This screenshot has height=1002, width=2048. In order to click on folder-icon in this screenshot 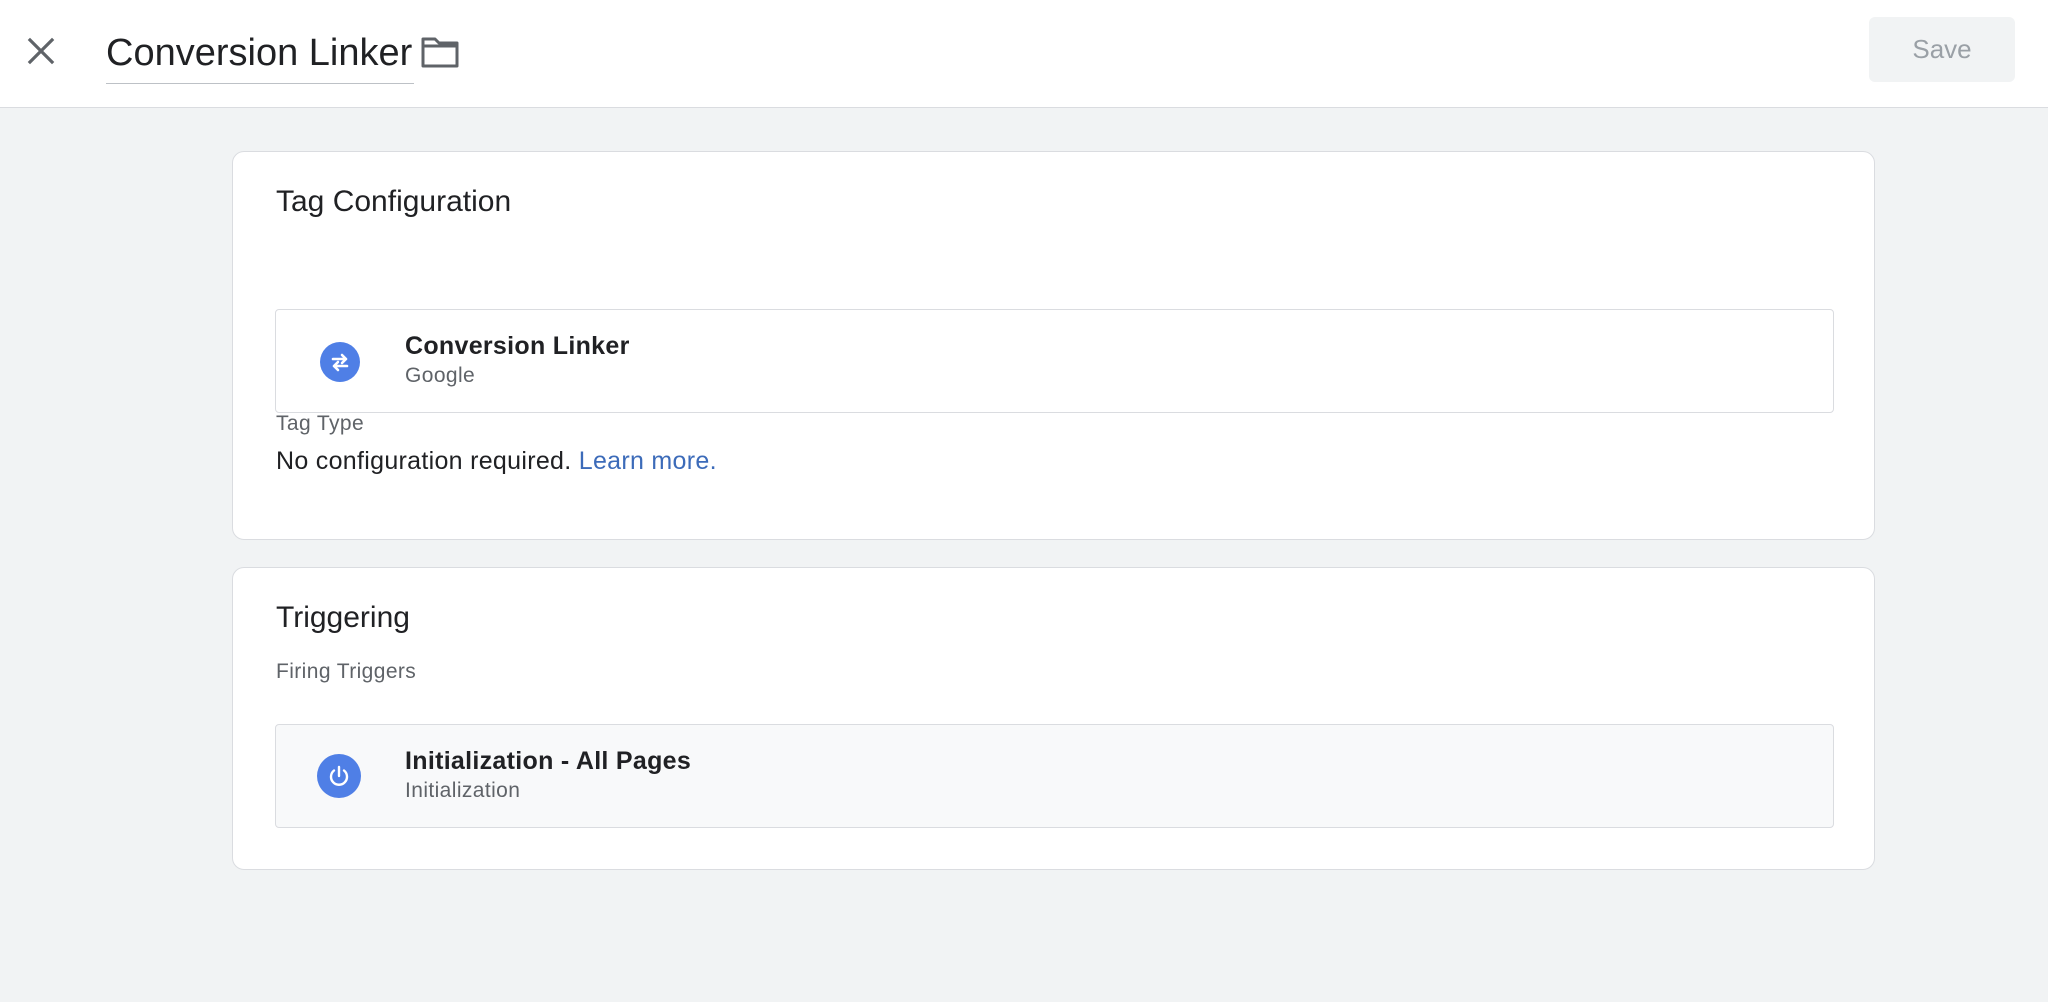, I will do `click(440, 52)`.